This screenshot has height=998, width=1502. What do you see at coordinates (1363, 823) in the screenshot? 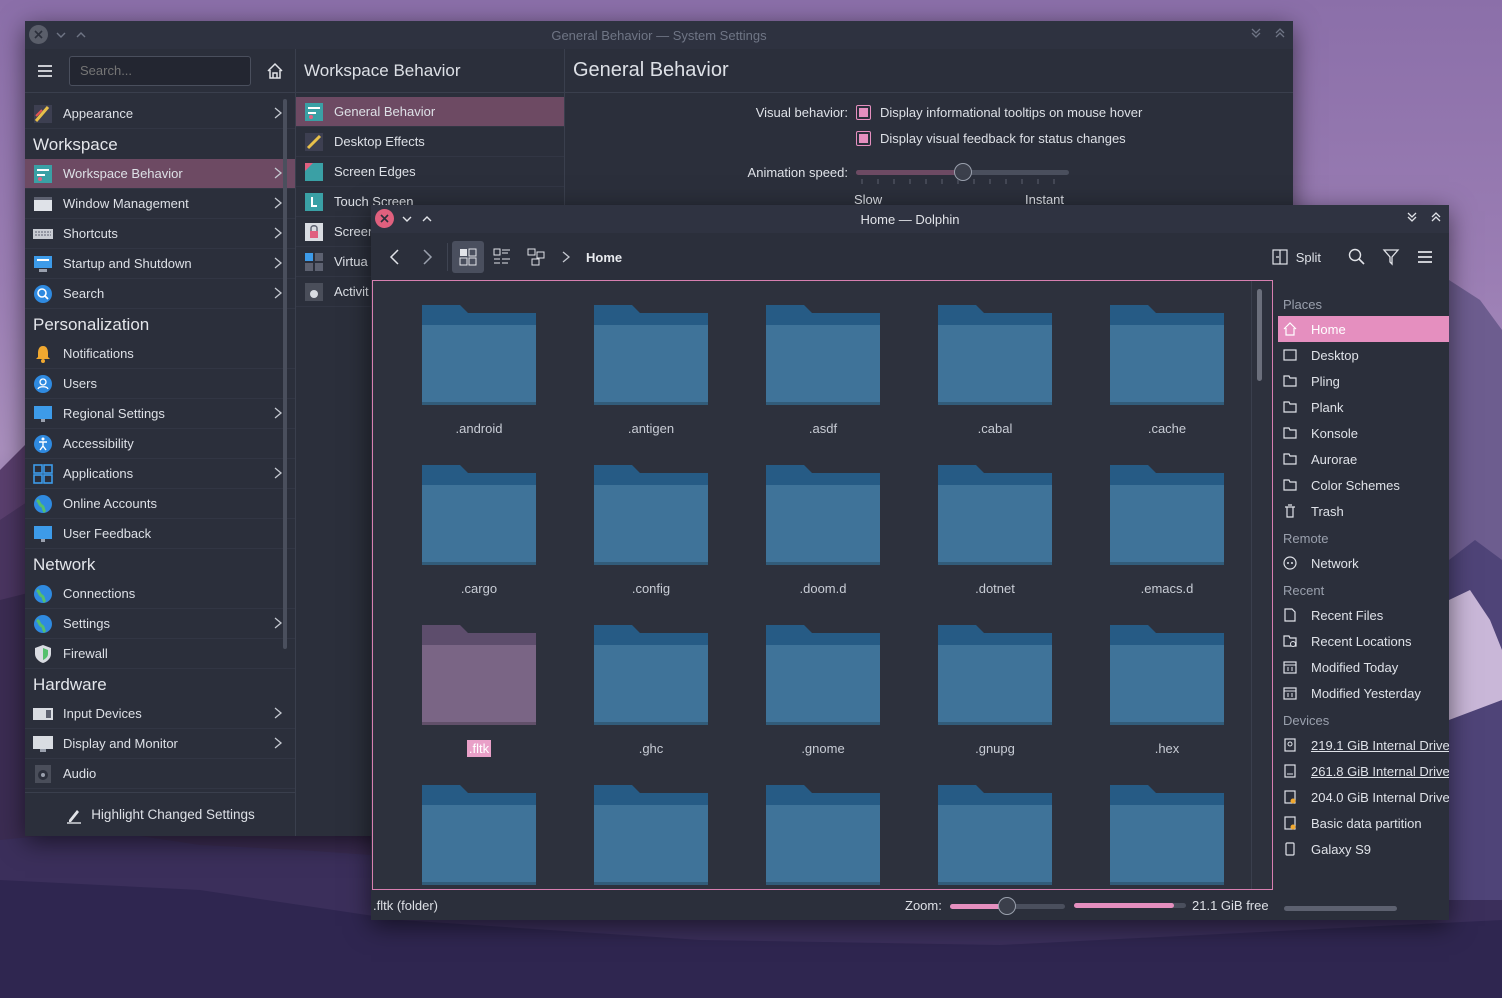
I see `place-device-4: Basic data partition` at bounding box center [1363, 823].